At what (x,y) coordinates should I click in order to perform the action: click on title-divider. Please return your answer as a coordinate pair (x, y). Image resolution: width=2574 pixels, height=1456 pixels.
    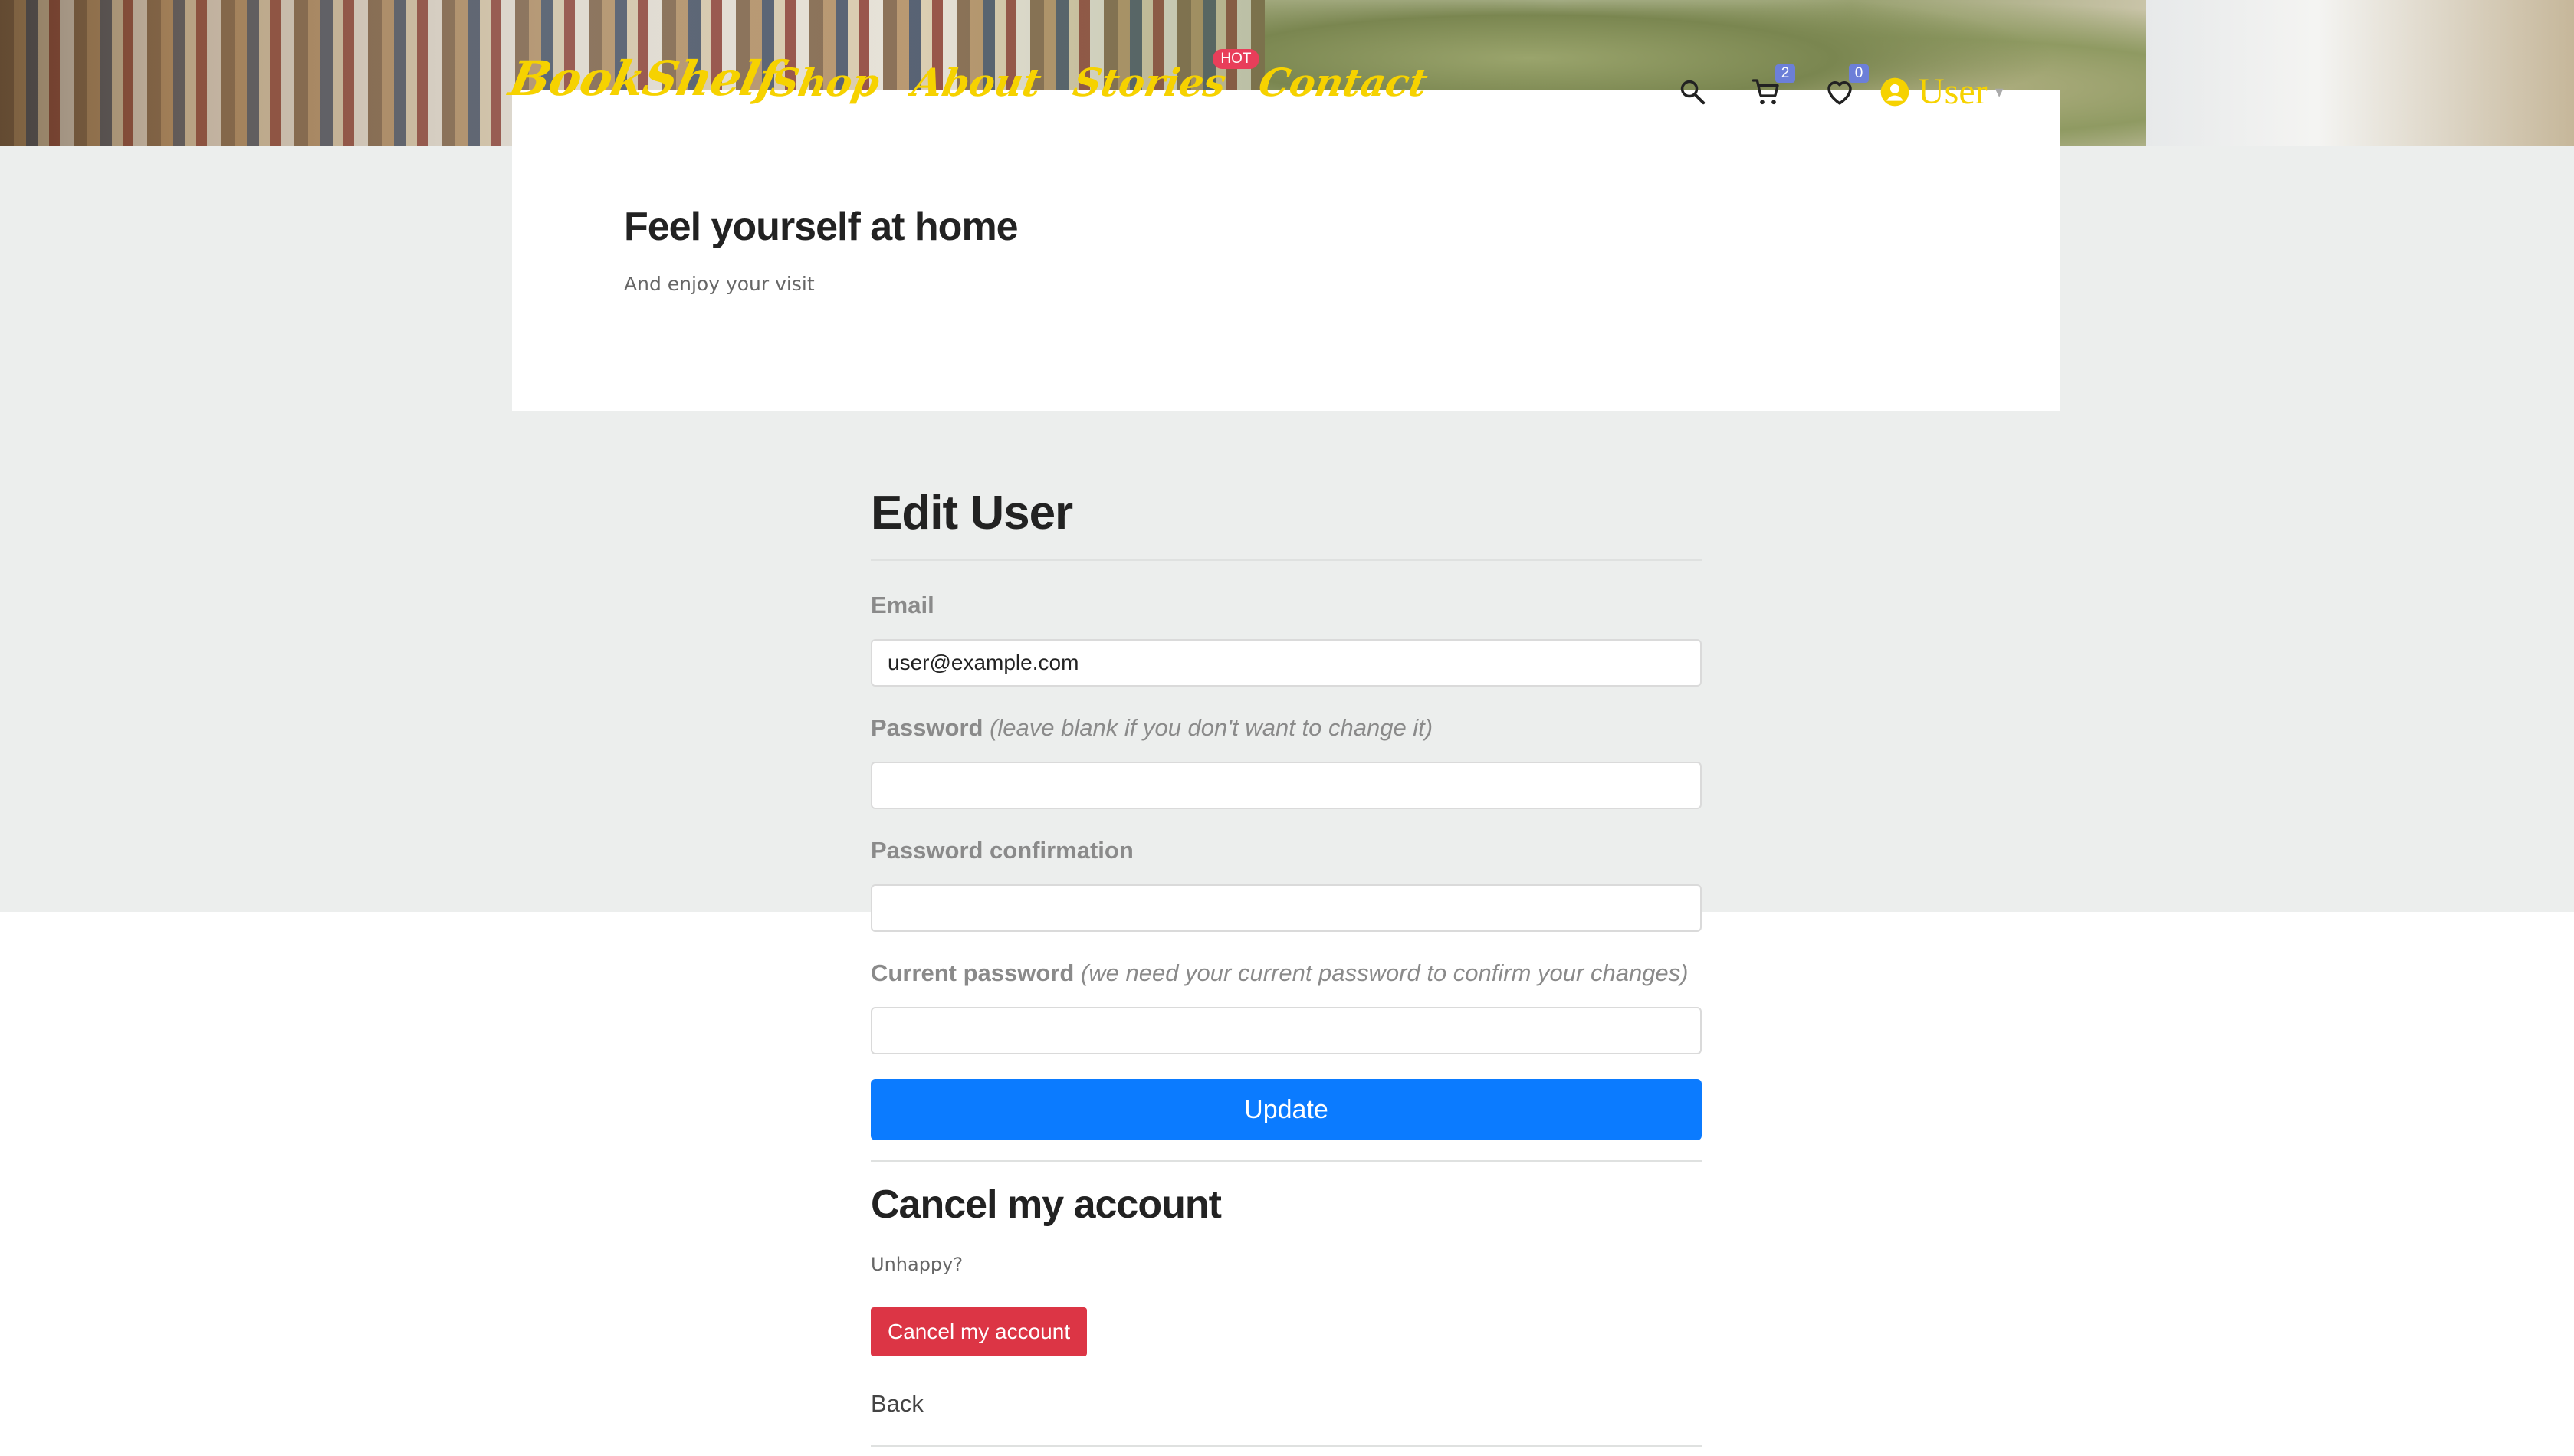
    Looking at the image, I should click on (1286, 560).